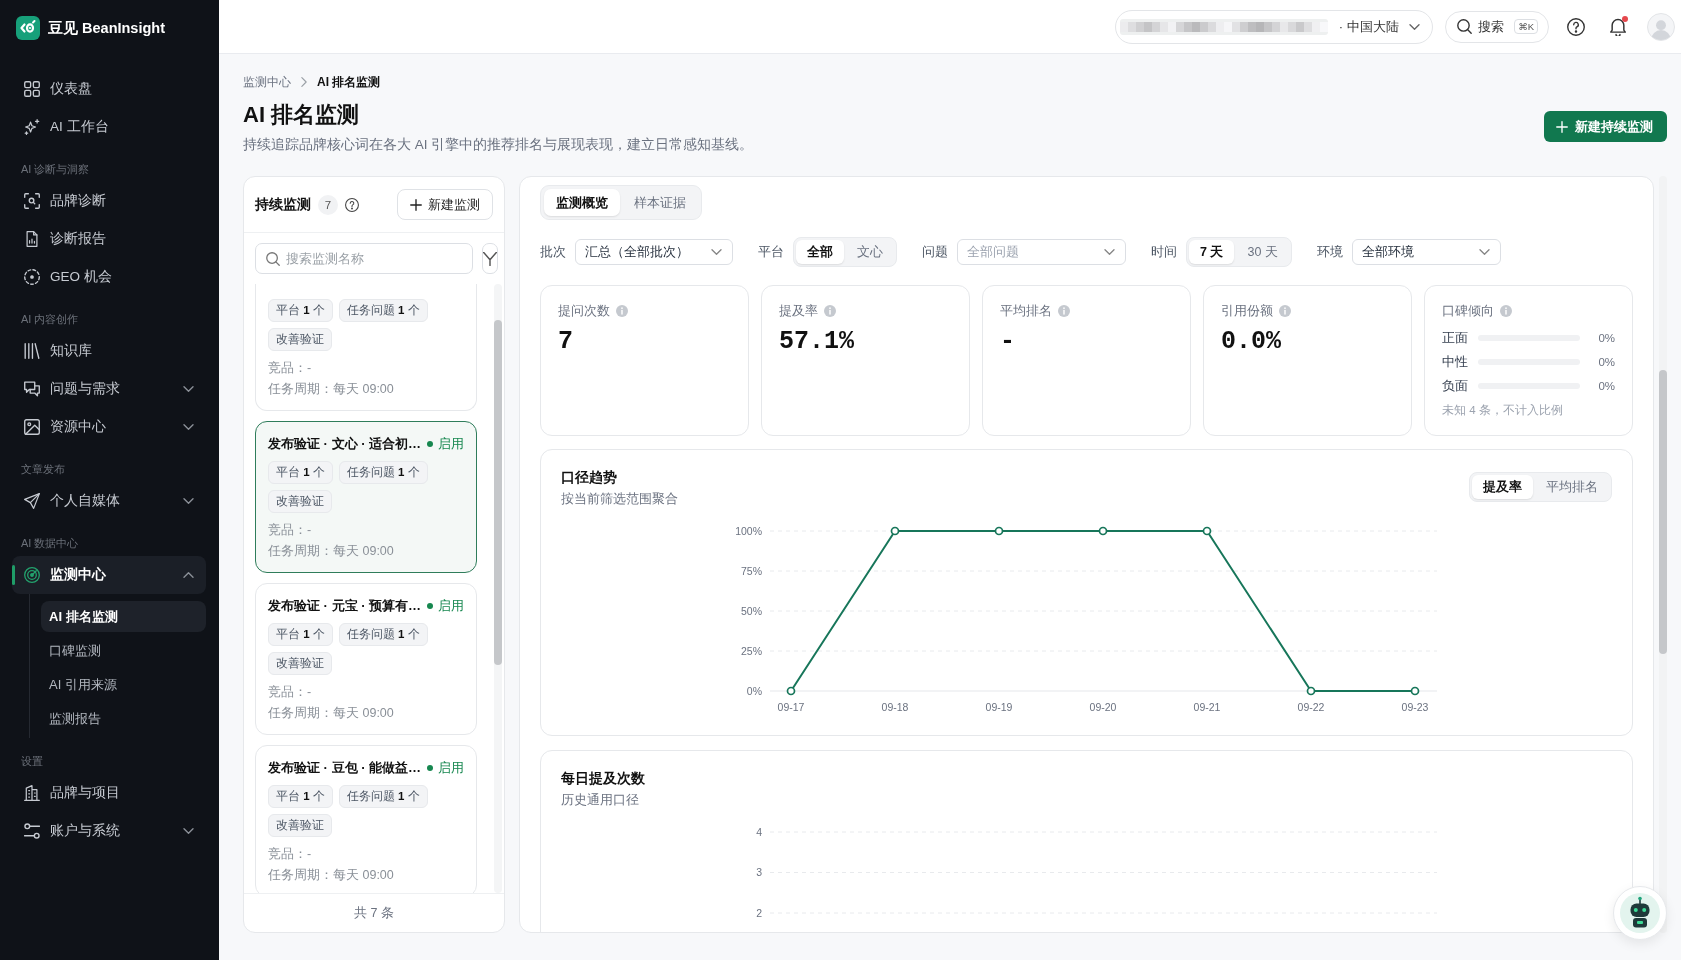 The image size is (1681, 960). I want to click on segment-option: 全部, so click(820, 252).